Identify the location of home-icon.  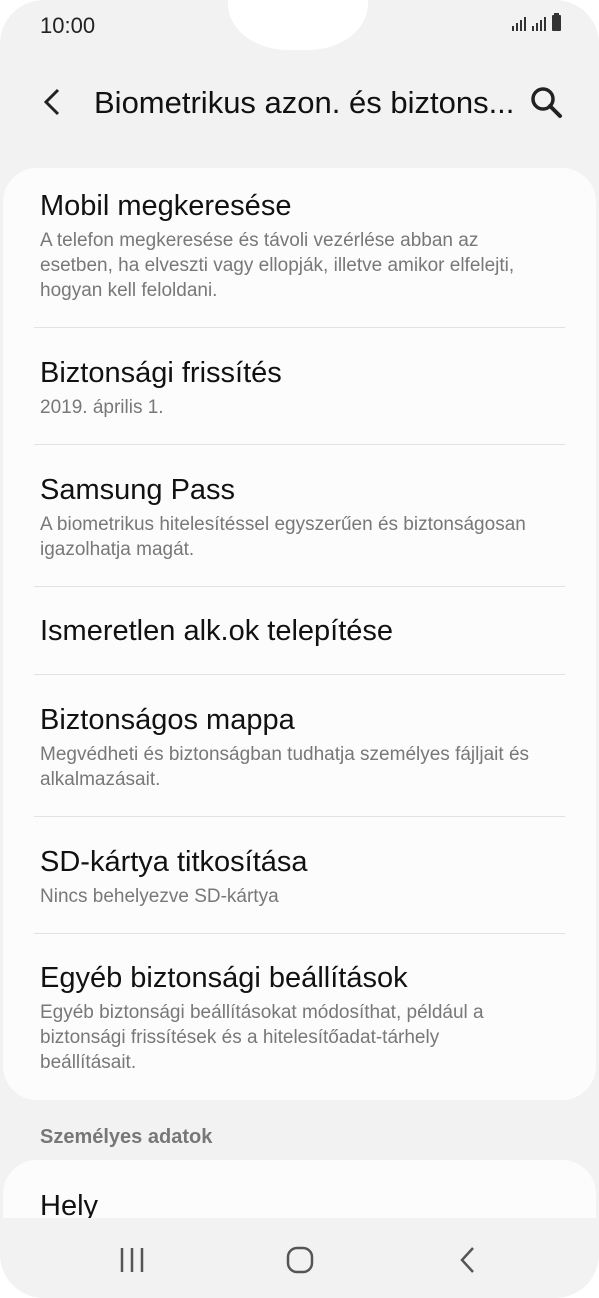
(300, 1260).